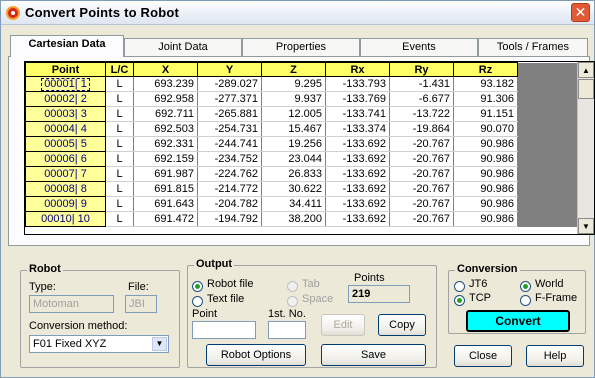 The image size is (595, 378). I want to click on grid-cell-x: 692.958, so click(165, 99).